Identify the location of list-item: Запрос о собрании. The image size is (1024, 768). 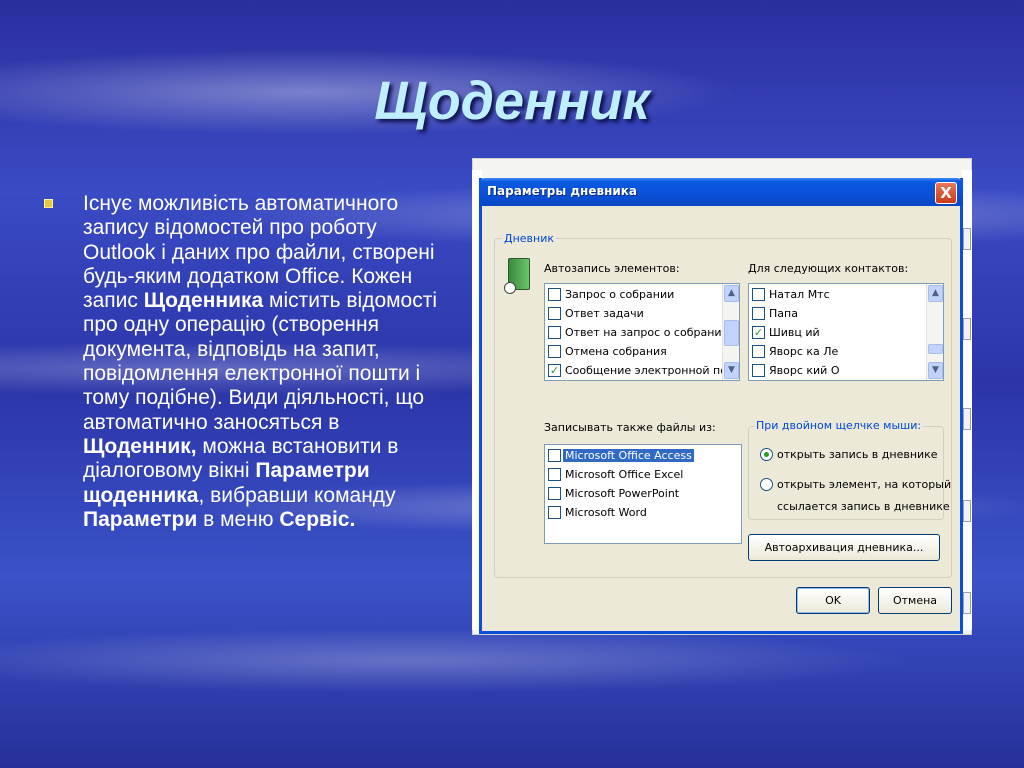
(642, 294).